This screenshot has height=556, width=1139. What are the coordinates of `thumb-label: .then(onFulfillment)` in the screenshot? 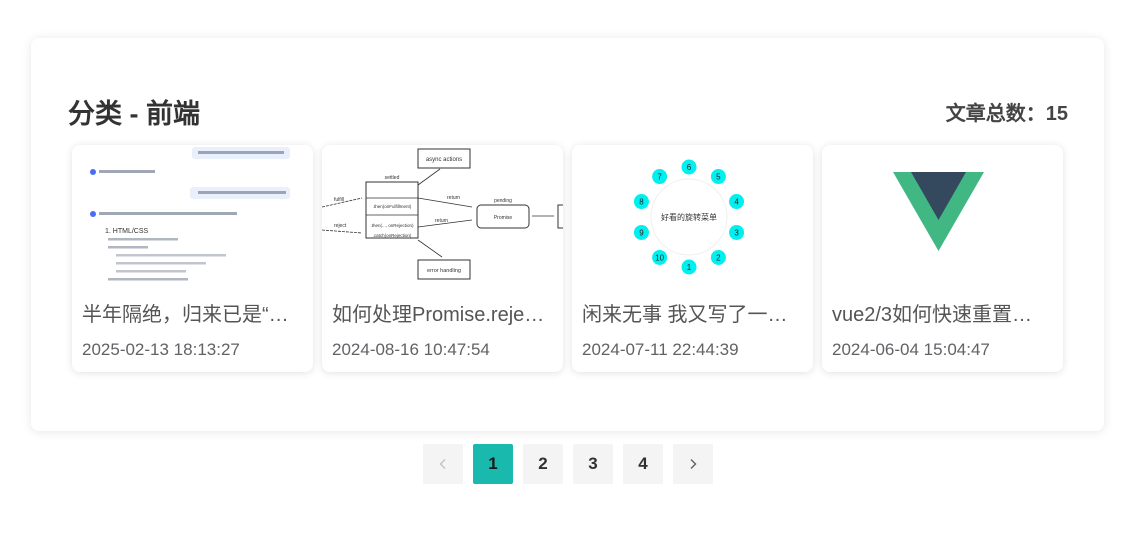 It's located at (392, 206).